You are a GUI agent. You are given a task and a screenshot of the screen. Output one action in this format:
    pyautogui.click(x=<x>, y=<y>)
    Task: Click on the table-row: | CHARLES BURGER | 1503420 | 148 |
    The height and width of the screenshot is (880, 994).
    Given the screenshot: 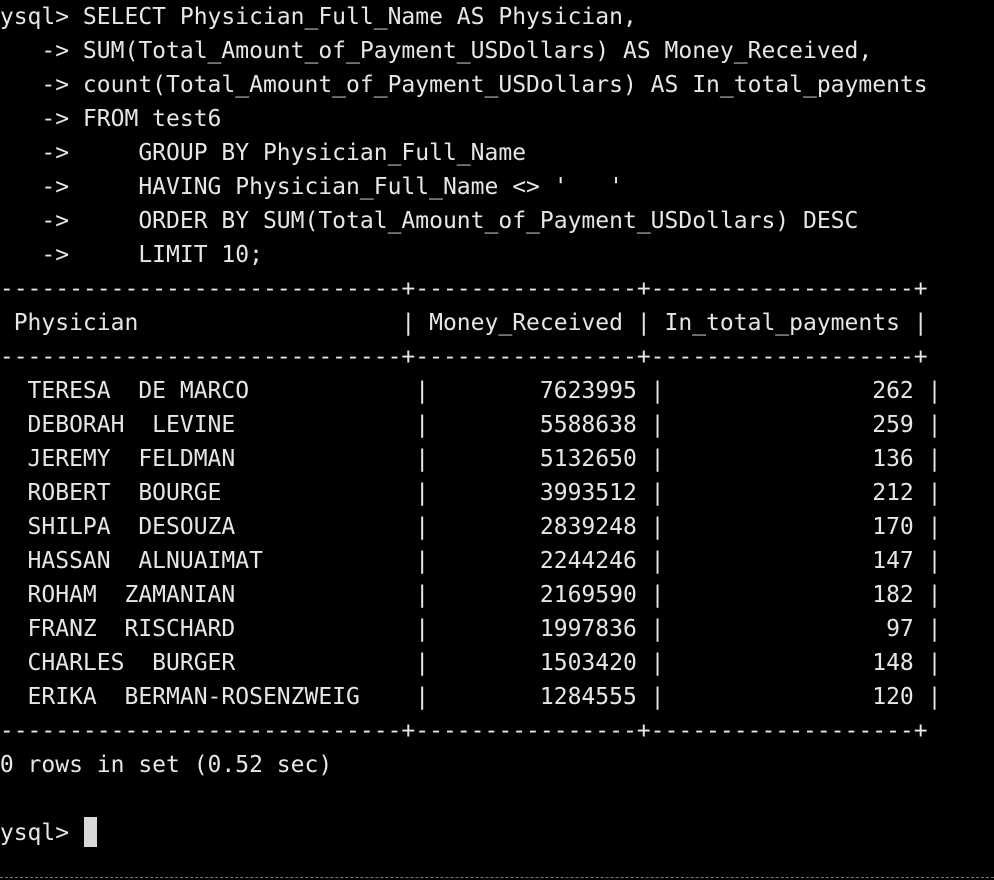 What is the action you would take?
    pyautogui.click(x=471, y=663)
    